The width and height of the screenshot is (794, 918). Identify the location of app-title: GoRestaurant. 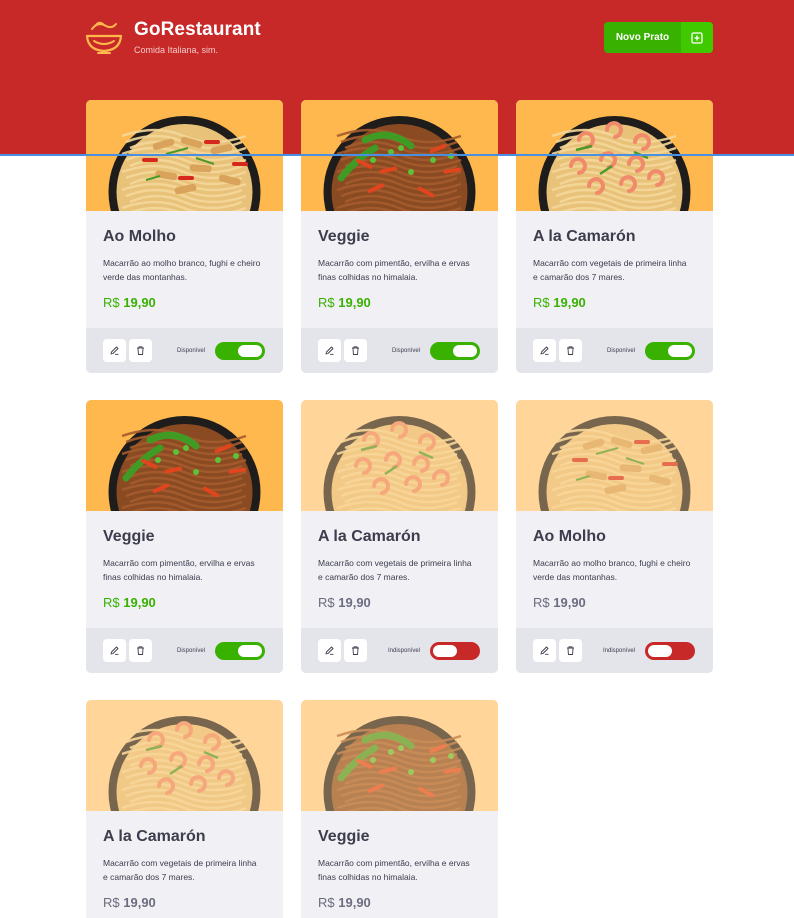
(197, 29).